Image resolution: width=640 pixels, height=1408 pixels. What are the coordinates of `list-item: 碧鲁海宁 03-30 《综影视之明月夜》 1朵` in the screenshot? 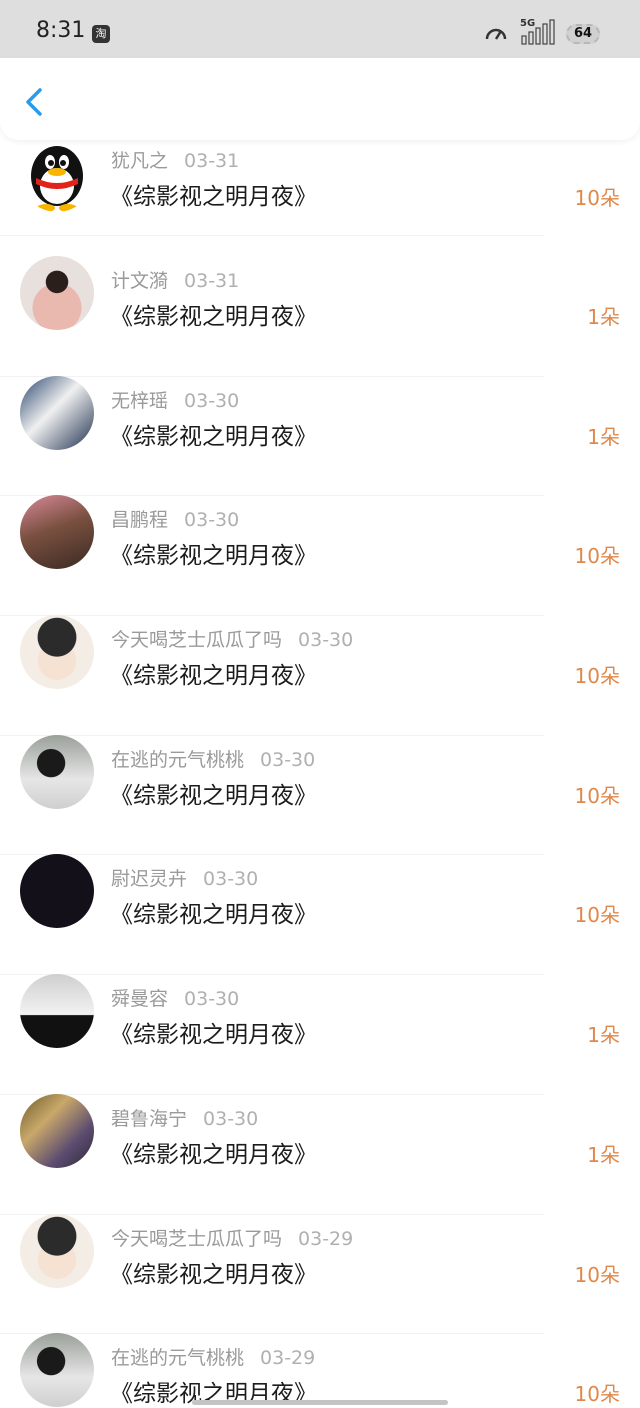 It's located at (320, 1154).